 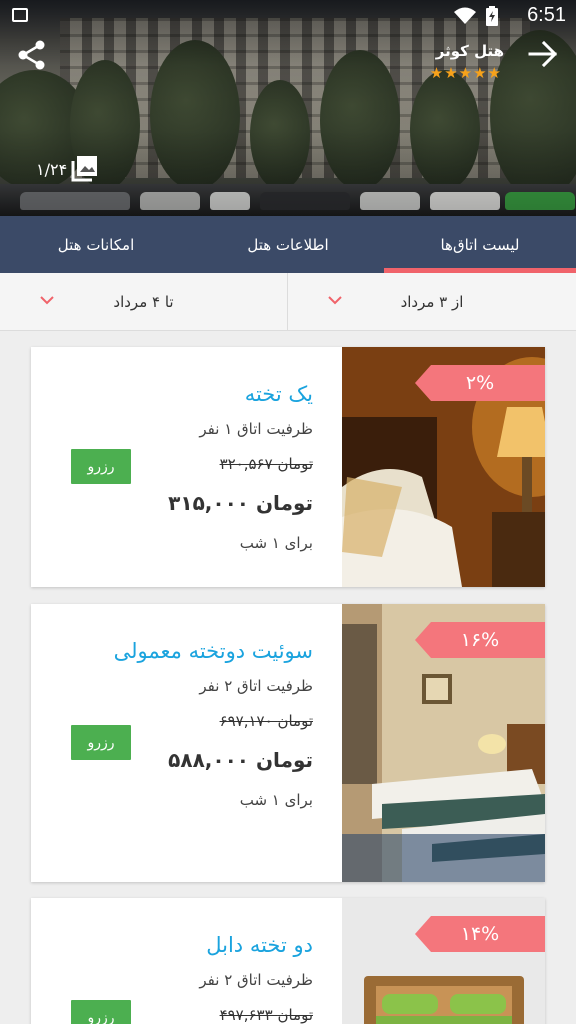 What do you see at coordinates (84, 169) in the screenshot?
I see `gallery-icon` at bounding box center [84, 169].